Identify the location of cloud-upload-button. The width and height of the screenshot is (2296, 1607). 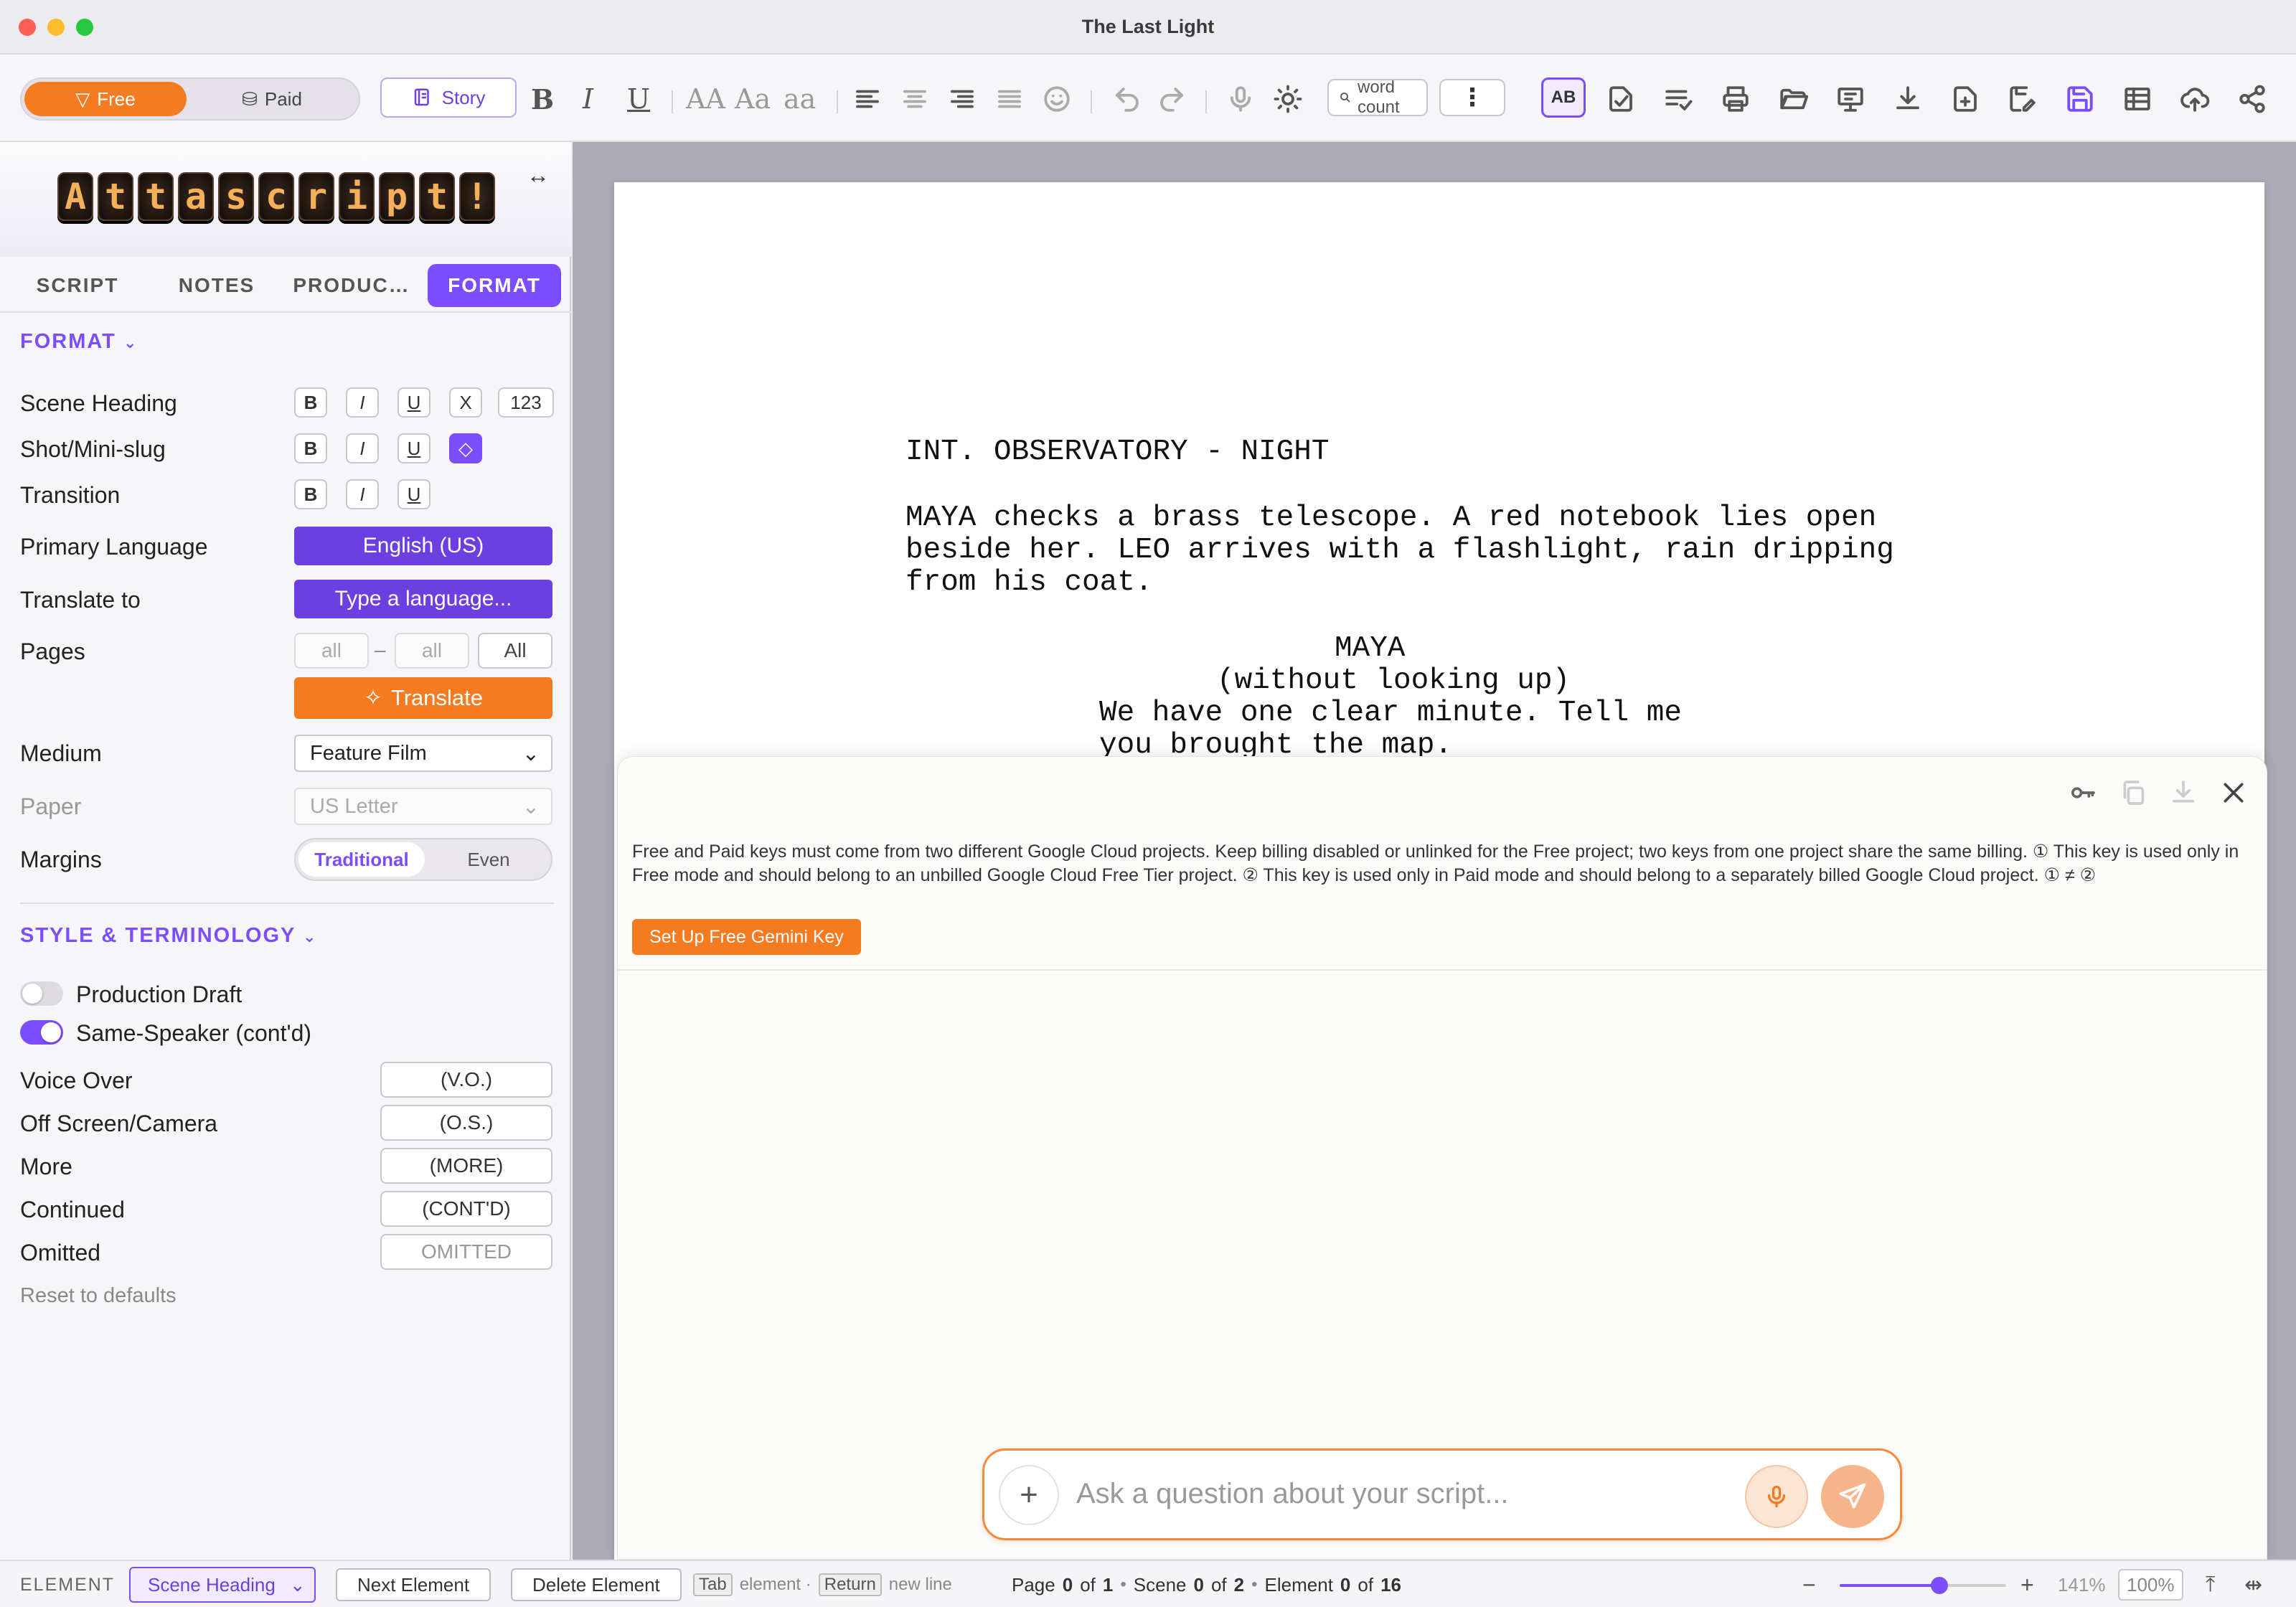
(2195, 99).